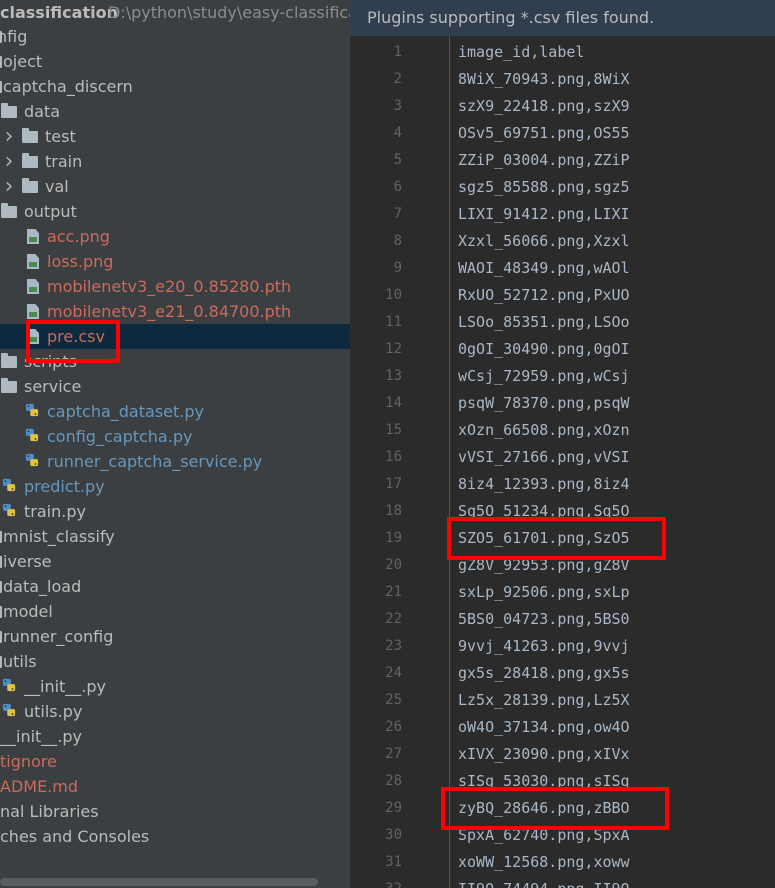 This screenshot has height=888, width=775. What do you see at coordinates (562, 673) in the screenshot?
I see `code-line: 24 gx5s_28418.png,gx5s` at bounding box center [562, 673].